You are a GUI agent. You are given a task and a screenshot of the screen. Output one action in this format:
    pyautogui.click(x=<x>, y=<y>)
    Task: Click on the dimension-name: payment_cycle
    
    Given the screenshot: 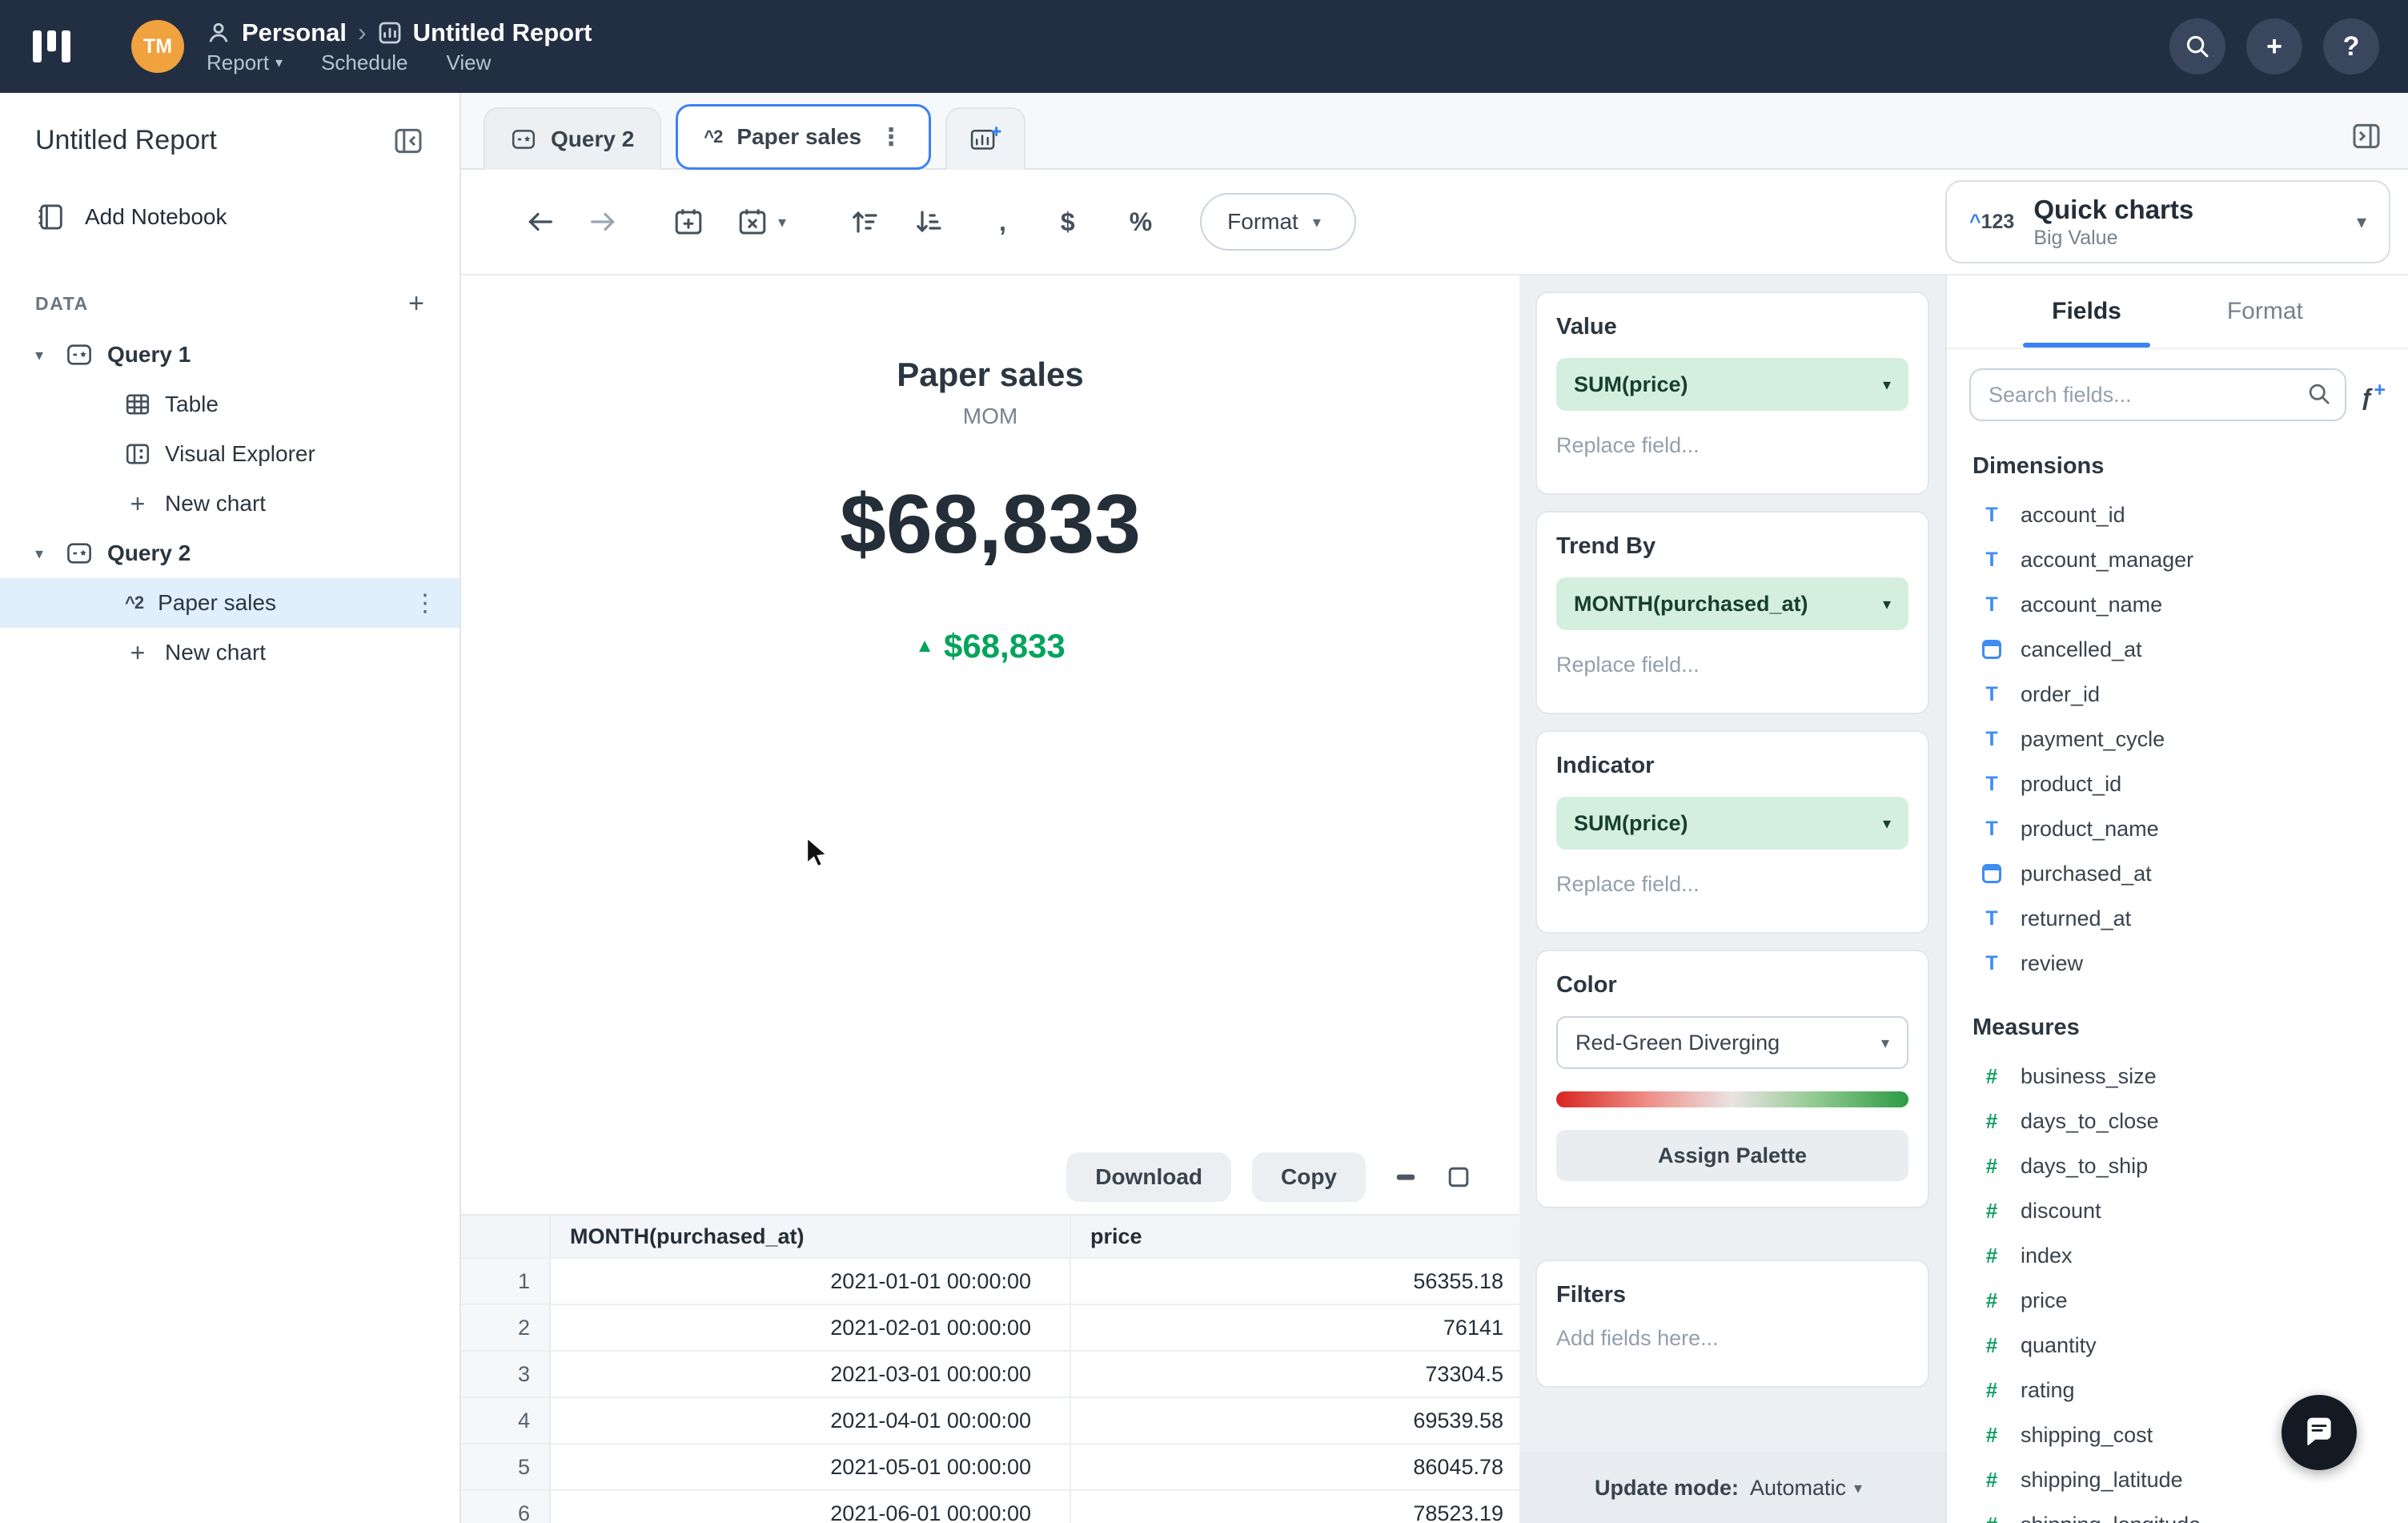 What is the action you would take?
    pyautogui.click(x=2093, y=738)
    